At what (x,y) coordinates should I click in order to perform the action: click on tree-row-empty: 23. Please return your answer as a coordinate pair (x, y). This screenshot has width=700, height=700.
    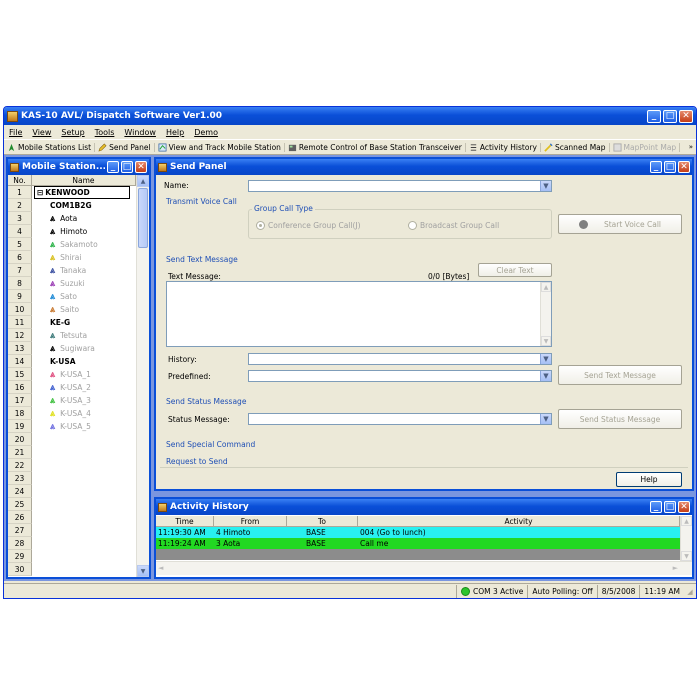
    Looking at the image, I should click on (72, 478).